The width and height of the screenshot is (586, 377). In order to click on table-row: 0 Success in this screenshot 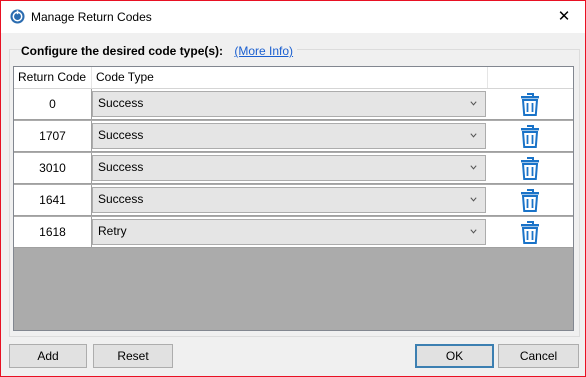, I will do `click(293, 104)`.